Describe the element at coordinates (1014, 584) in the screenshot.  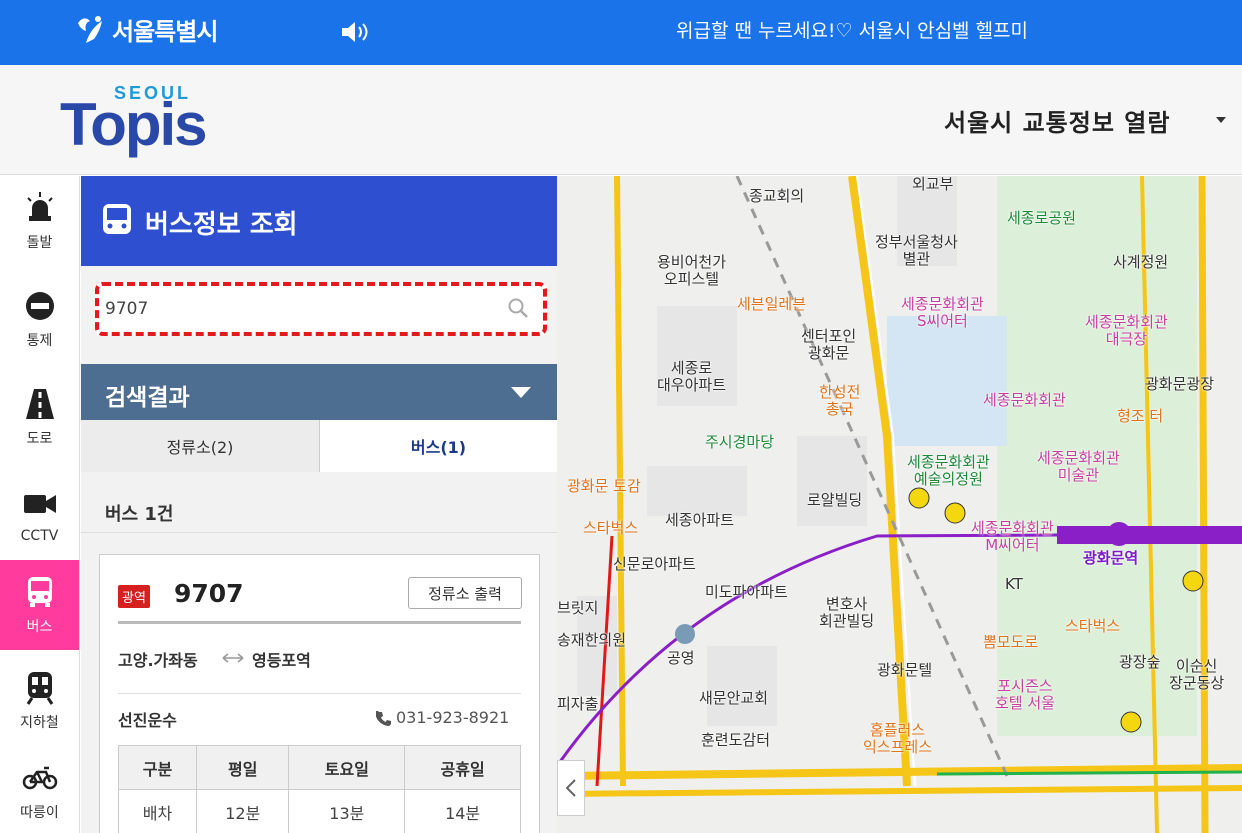
I see `map-label: KT` at that location.